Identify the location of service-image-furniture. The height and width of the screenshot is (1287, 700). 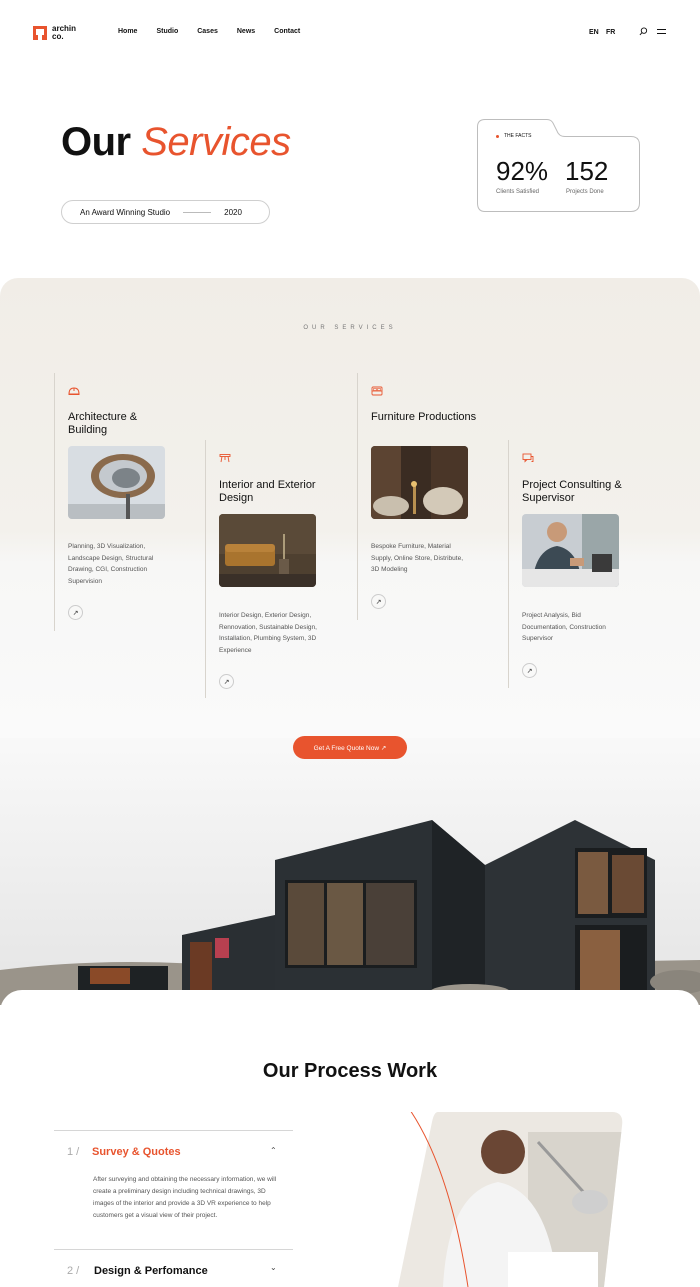
(419, 482).